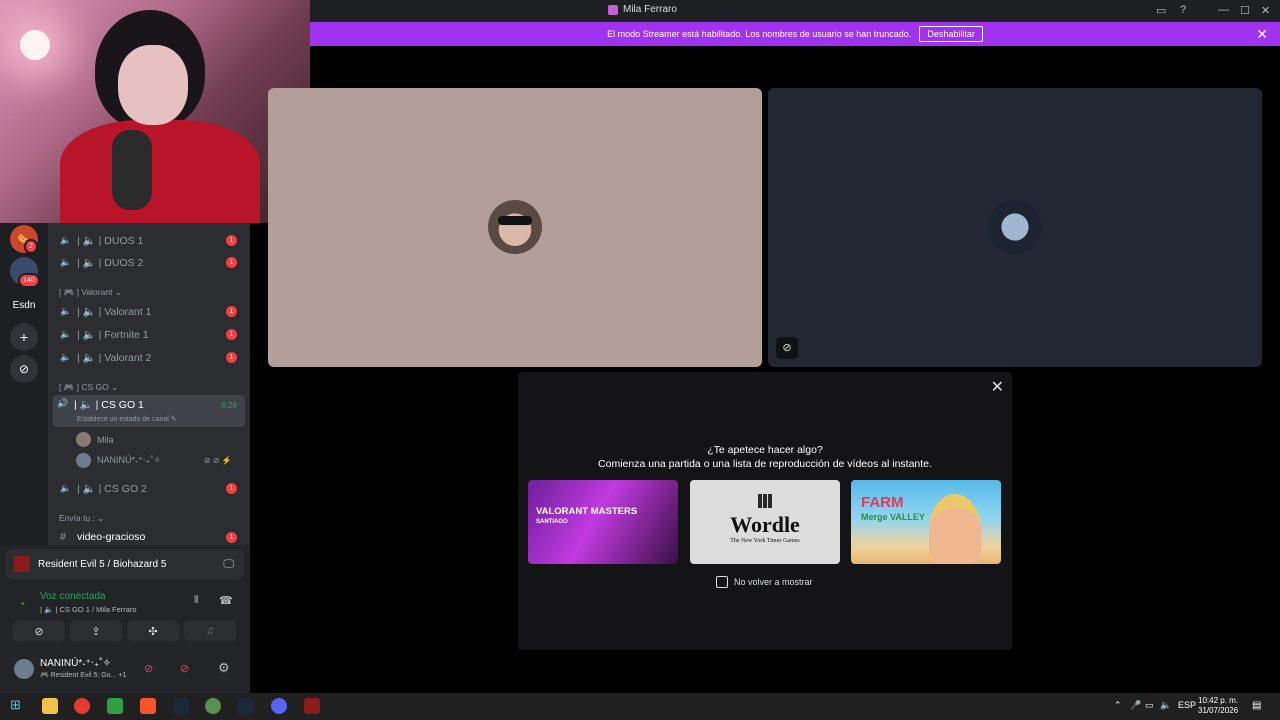 The height and width of the screenshot is (720, 1280). Describe the element at coordinates (39, 631) in the screenshot. I see `camera-off-button: ⊘` at that location.